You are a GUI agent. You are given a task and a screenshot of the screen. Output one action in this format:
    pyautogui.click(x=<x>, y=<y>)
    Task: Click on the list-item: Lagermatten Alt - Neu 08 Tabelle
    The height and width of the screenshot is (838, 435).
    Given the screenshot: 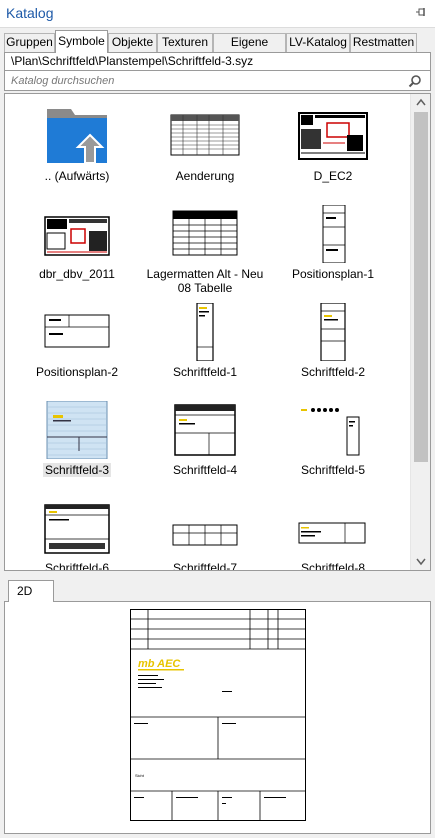 What is the action you would take?
    pyautogui.click(x=205, y=246)
    